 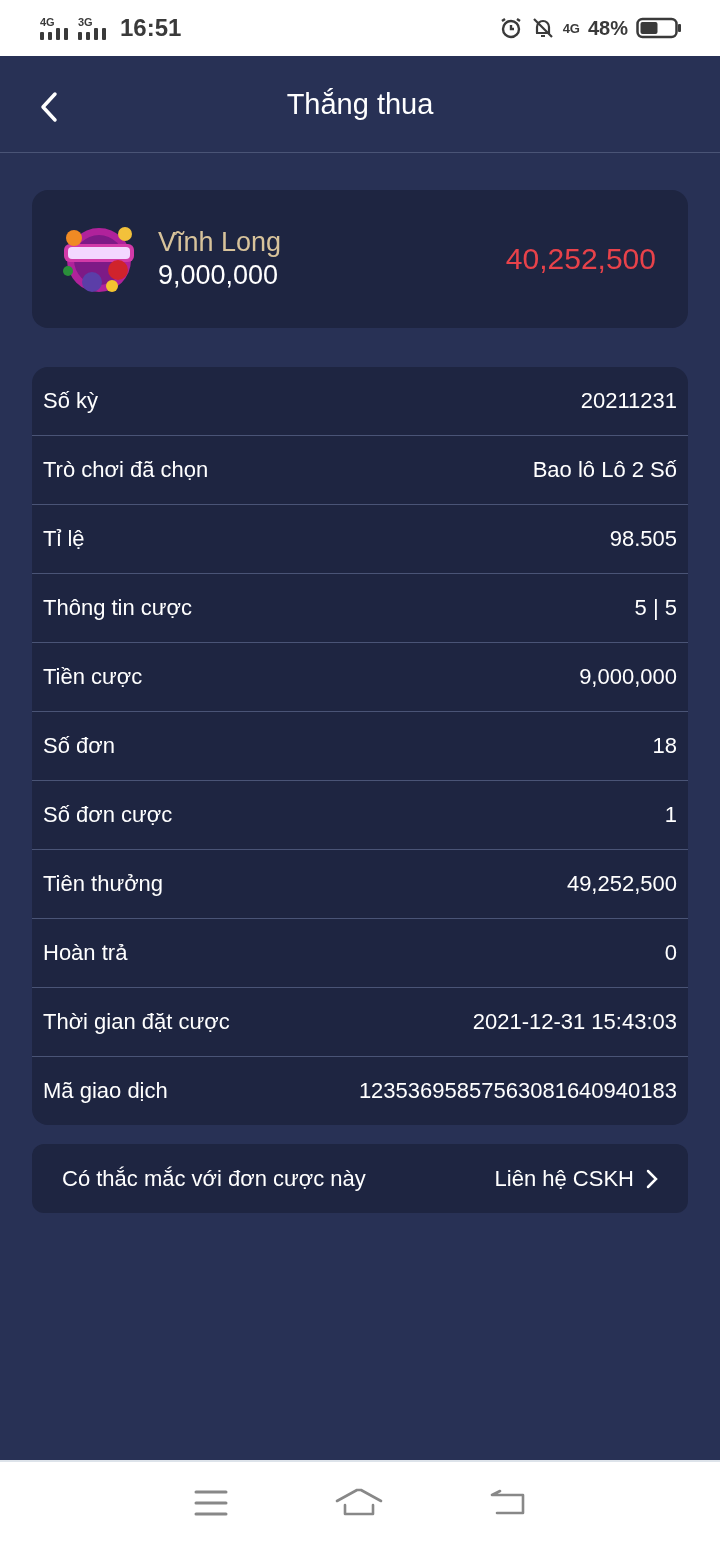 What do you see at coordinates (219, 275) in the screenshot?
I see `stake-amount: 9,000,000` at bounding box center [219, 275].